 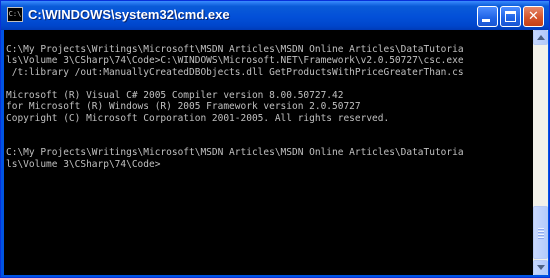 I want to click on close-button: ✕, so click(x=533, y=16).